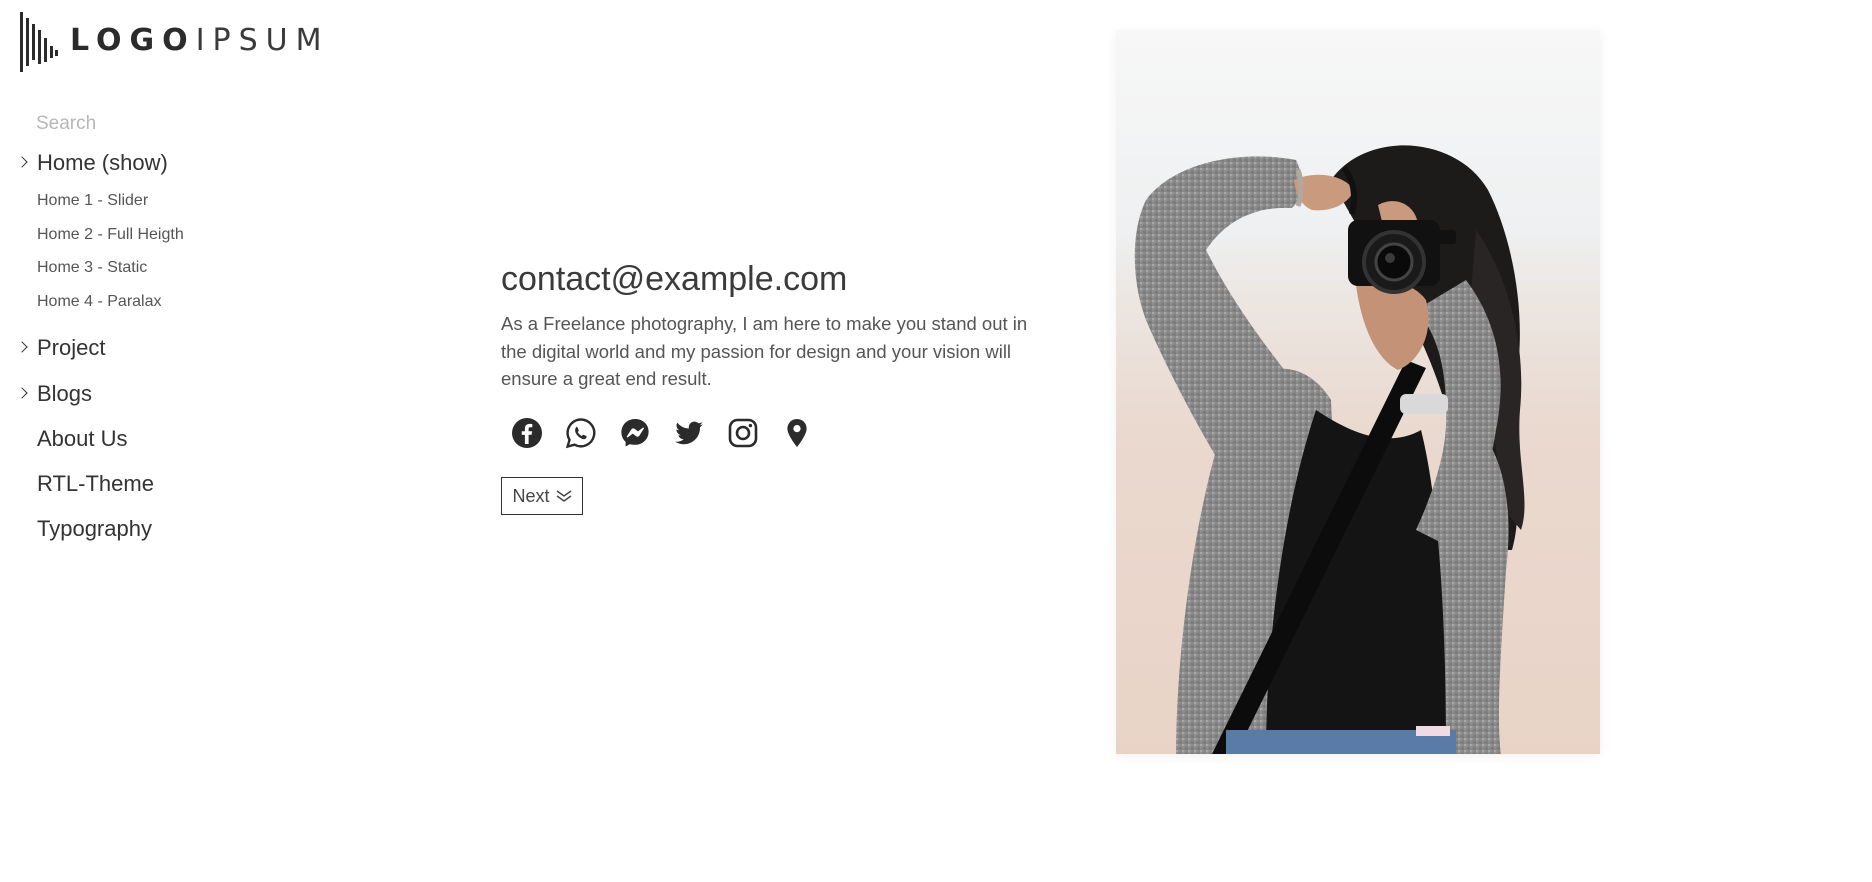 The width and height of the screenshot is (1872, 882). I want to click on nav-item-about: About Us, so click(82, 439).